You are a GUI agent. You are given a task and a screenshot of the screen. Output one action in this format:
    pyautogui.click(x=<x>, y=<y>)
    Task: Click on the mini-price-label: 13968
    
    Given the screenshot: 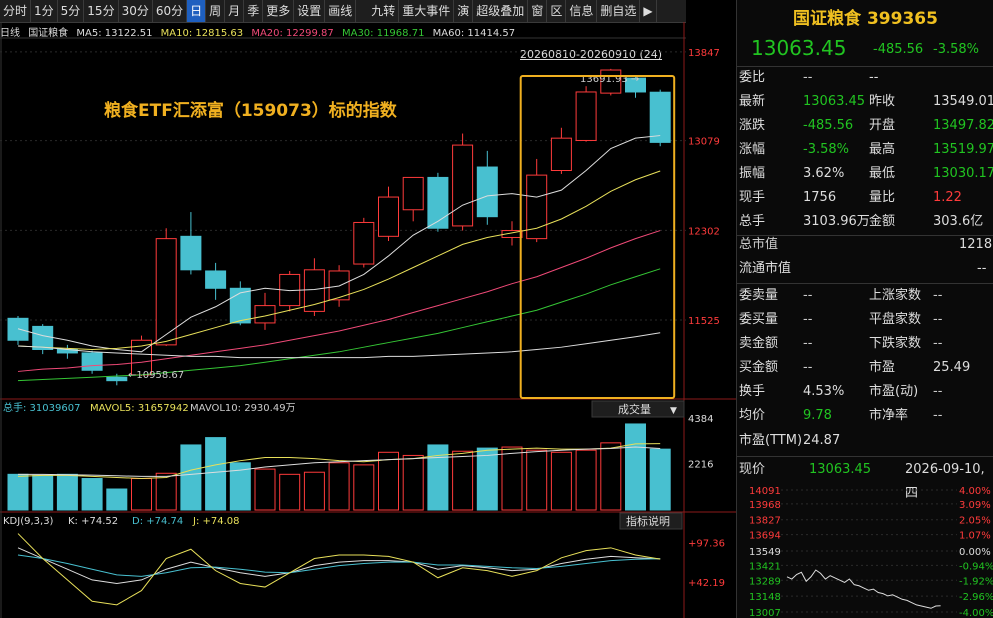 What is the action you would take?
    pyautogui.click(x=765, y=505)
    